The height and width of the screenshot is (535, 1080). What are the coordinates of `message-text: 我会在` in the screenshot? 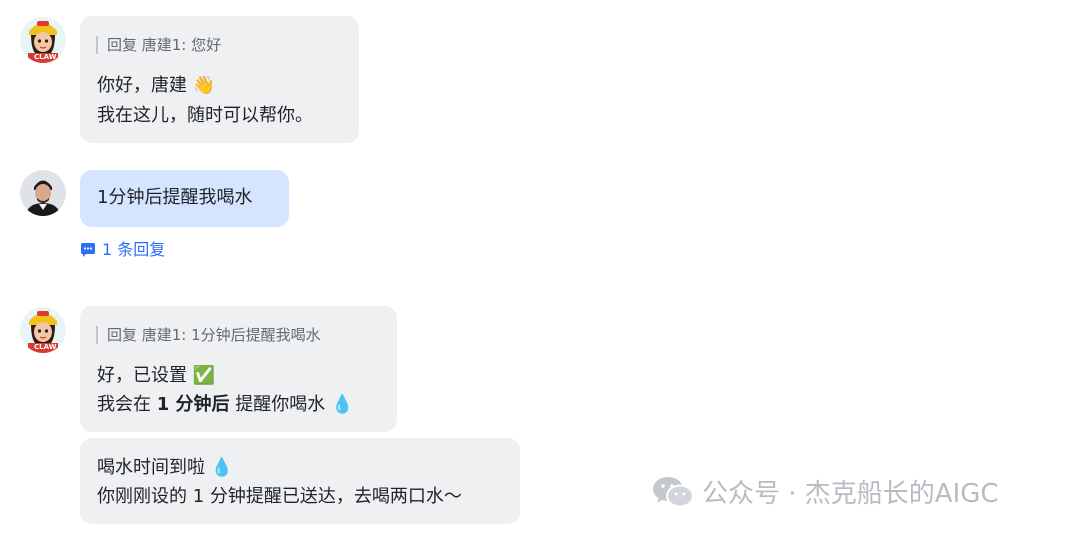 It's located at (124, 404).